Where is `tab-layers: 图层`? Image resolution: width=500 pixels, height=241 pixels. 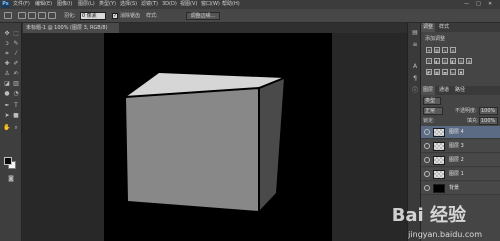
tab-layers: 图层 is located at coordinates (428, 90).